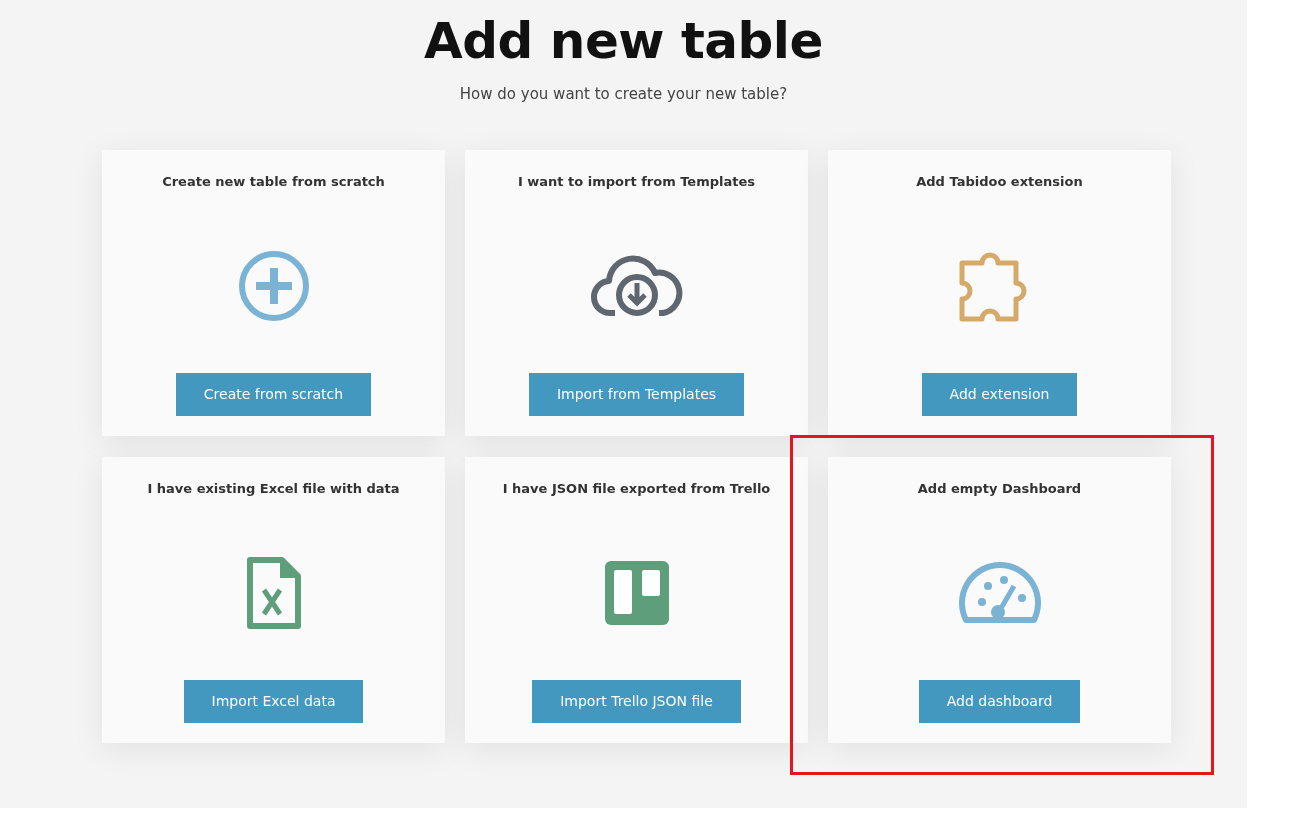 The width and height of the screenshot is (1292, 835). Describe the element at coordinates (636, 285) in the screenshot. I see `cloud-download-icon` at that location.